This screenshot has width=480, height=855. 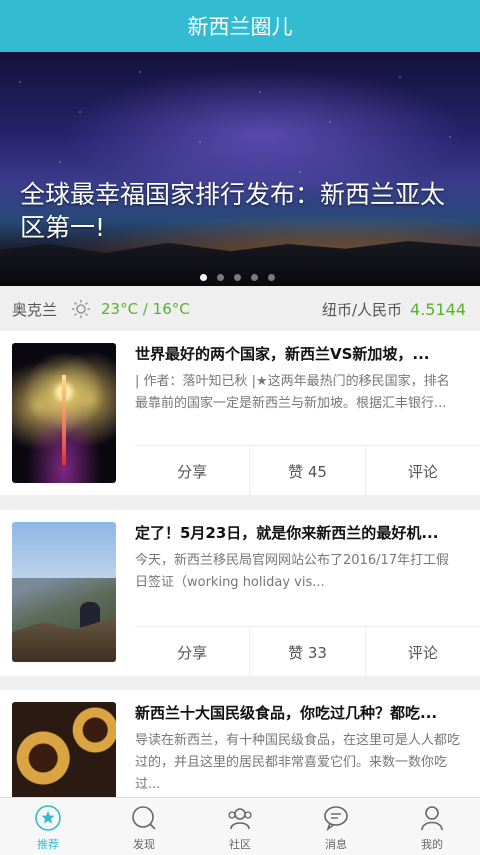 What do you see at coordinates (432, 844) in the screenshot?
I see `tab-label: 我的` at bounding box center [432, 844].